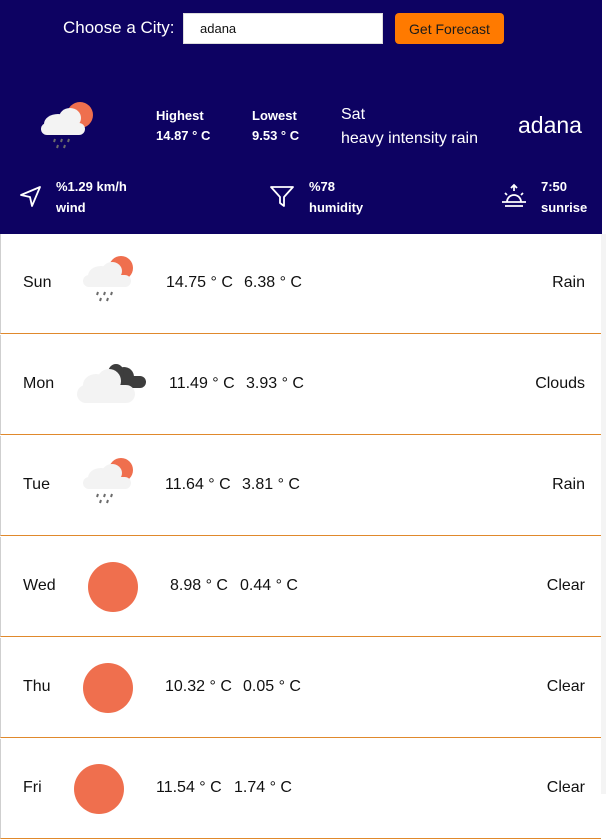 Image resolution: width=606 pixels, height=839 pixels. I want to click on forecast-day: Sun, so click(37, 282).